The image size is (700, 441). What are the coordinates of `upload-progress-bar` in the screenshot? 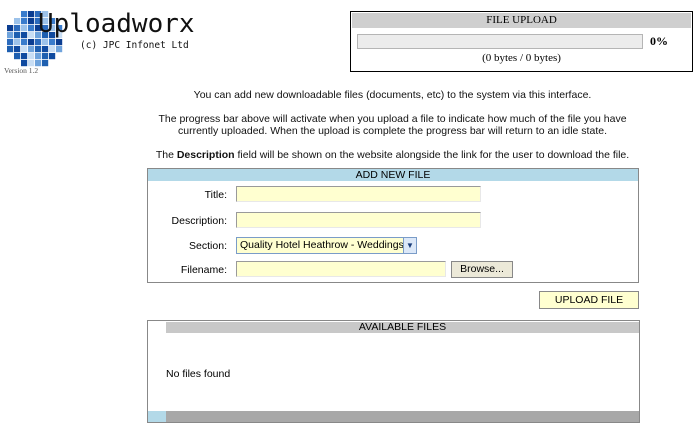 It's located at (500, 41).